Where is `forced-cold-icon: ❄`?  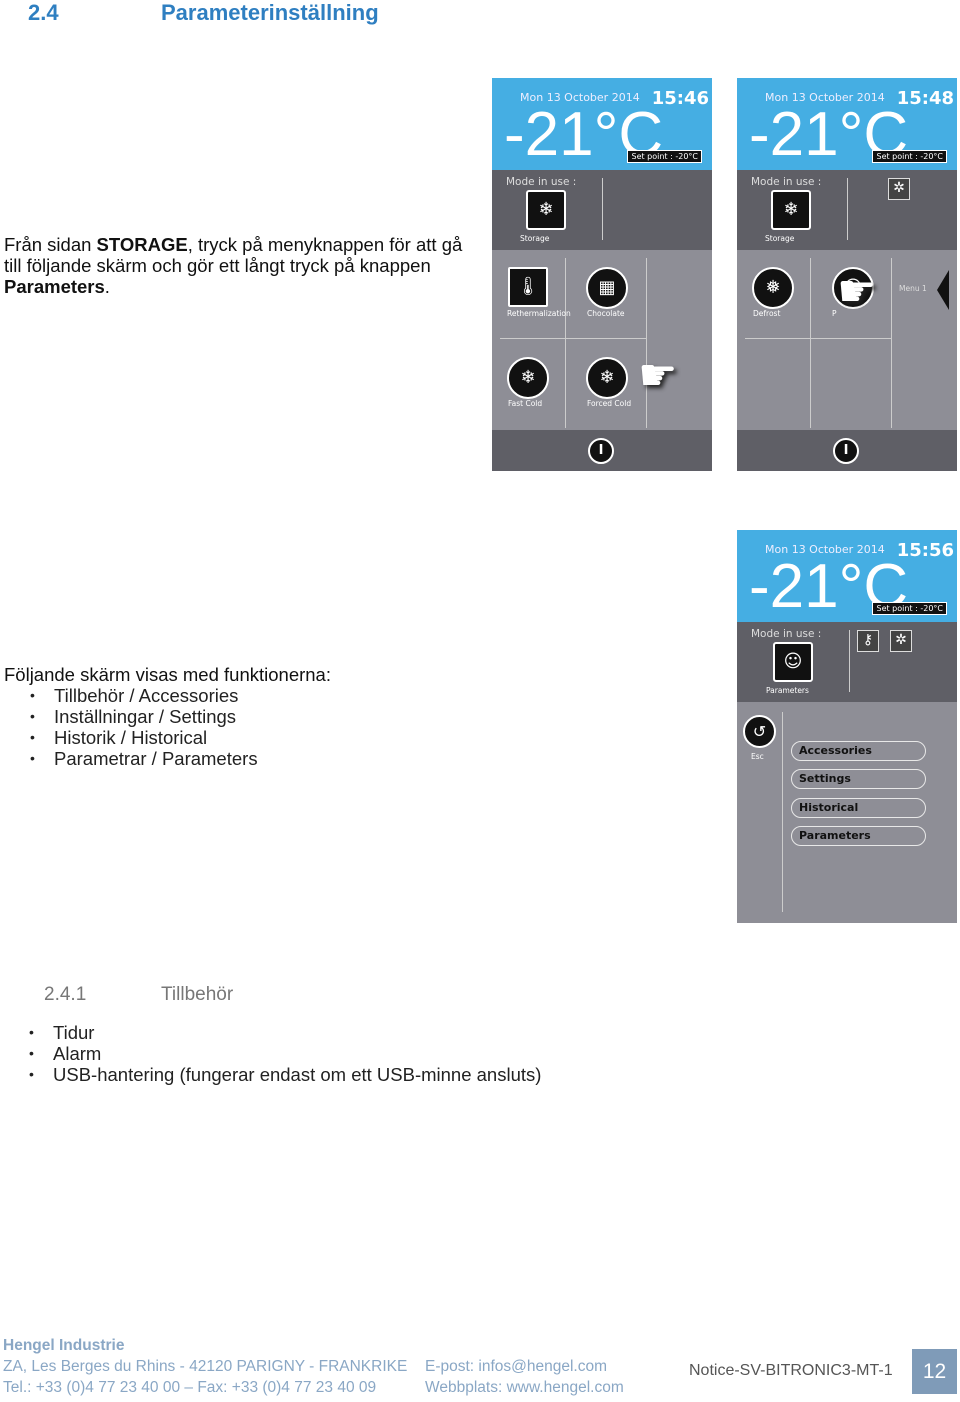 forced-cold-icon: ❄ is located at coordinates (607, 378).